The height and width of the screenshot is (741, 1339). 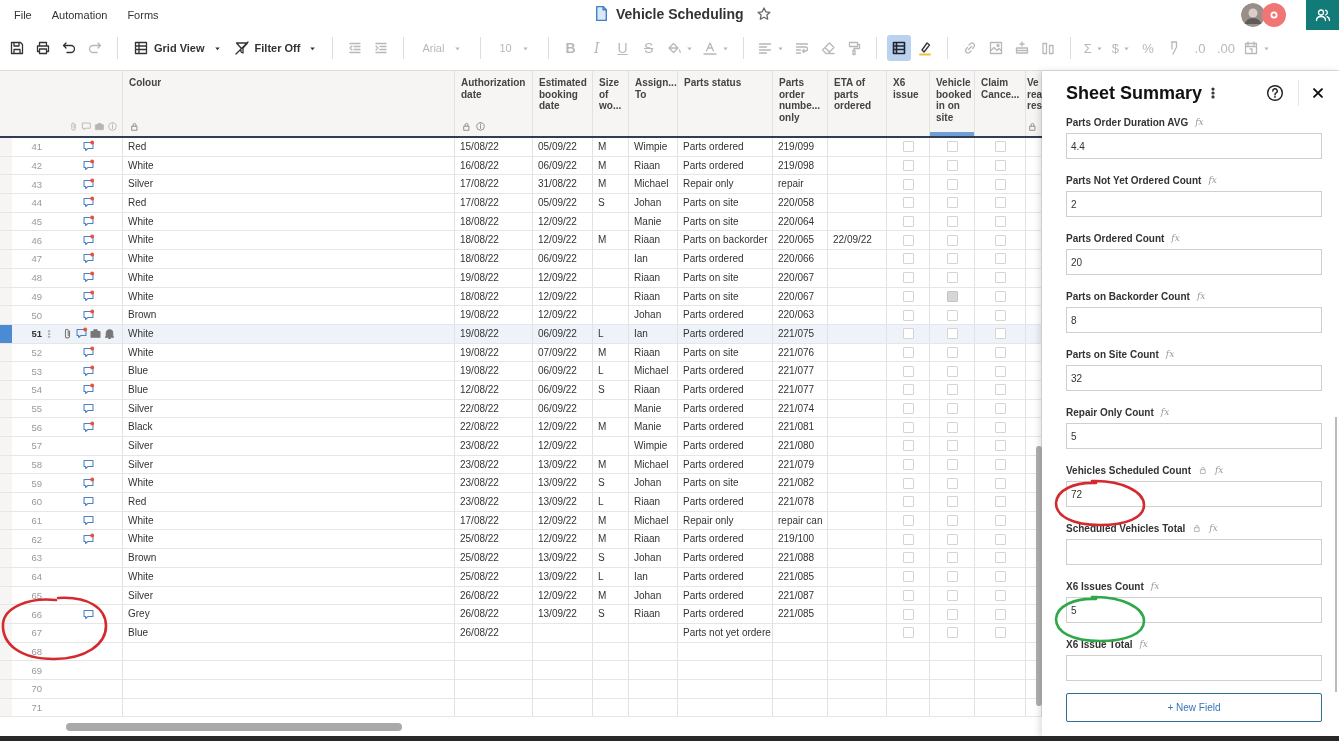 I want to click on star-icon, so click(x=763, y=13).